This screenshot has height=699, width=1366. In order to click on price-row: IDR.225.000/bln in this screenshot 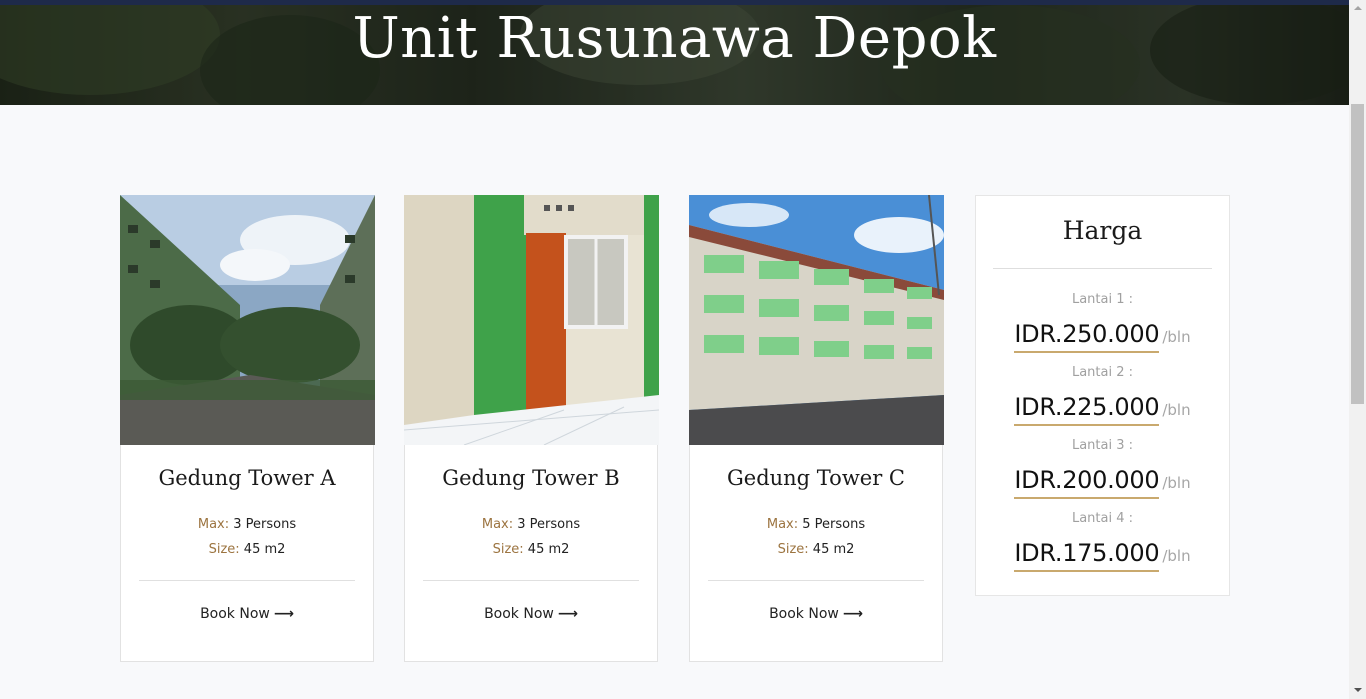, I will do `click(1102, 409)`.